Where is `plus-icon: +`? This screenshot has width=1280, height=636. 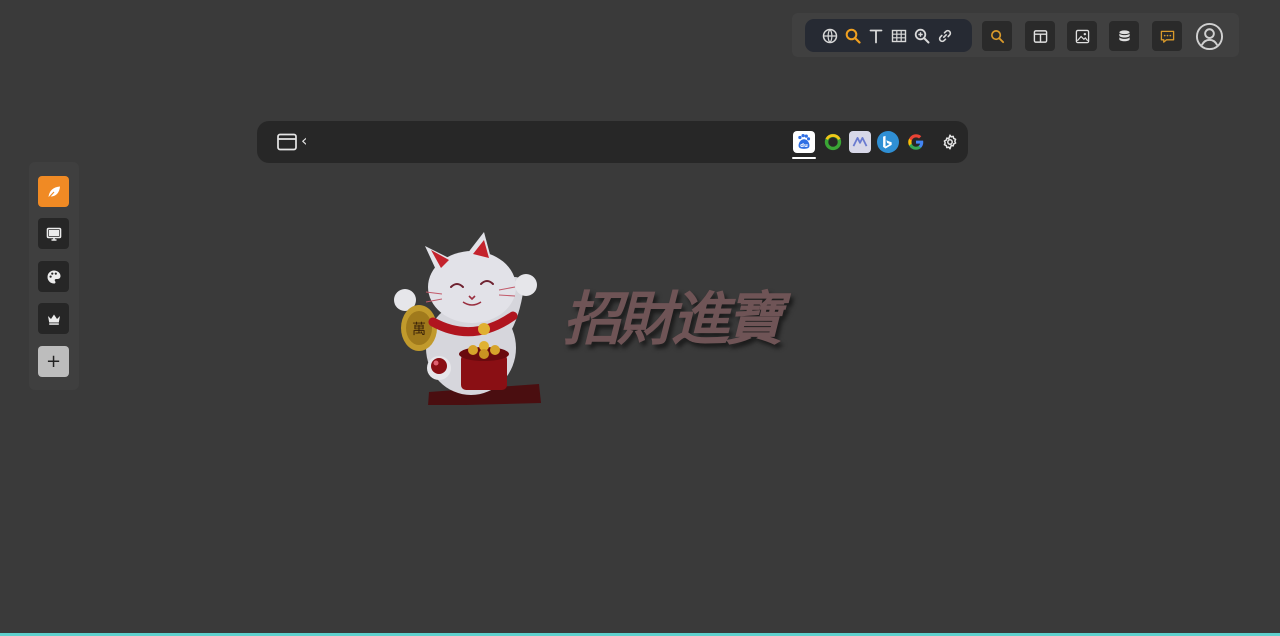 plus-icon: + is located at coordinates (53, 361).